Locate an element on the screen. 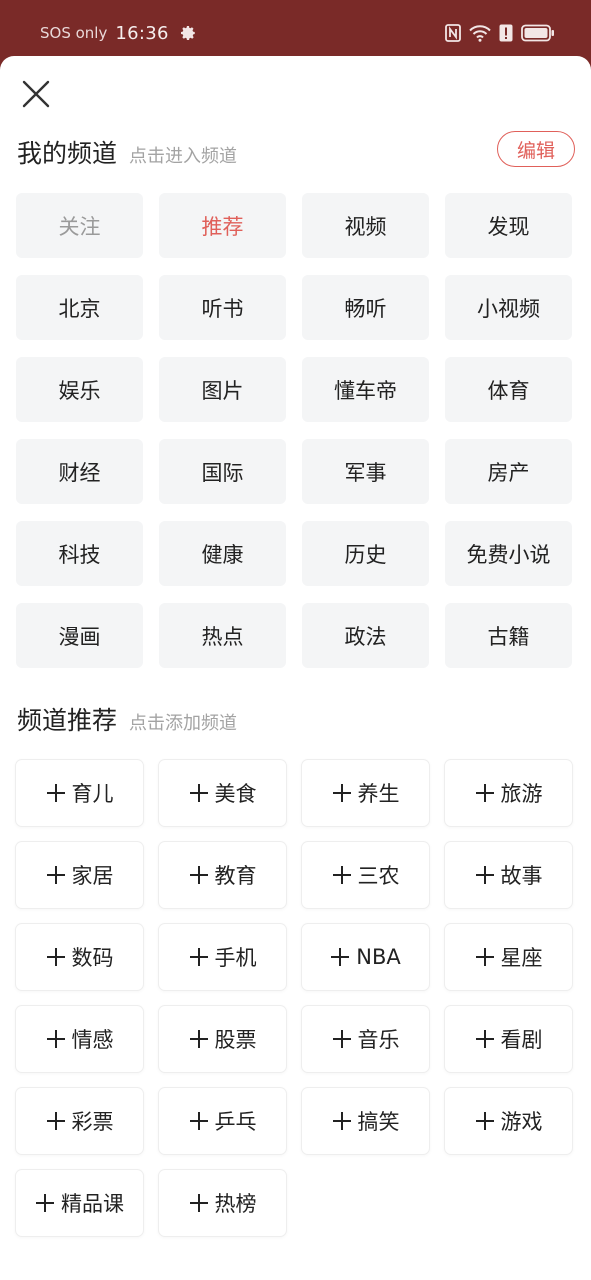 The height and width of the screenshot is (1280, 591). my-channel-chip: 小视频 is located at coordinates (508, 307).